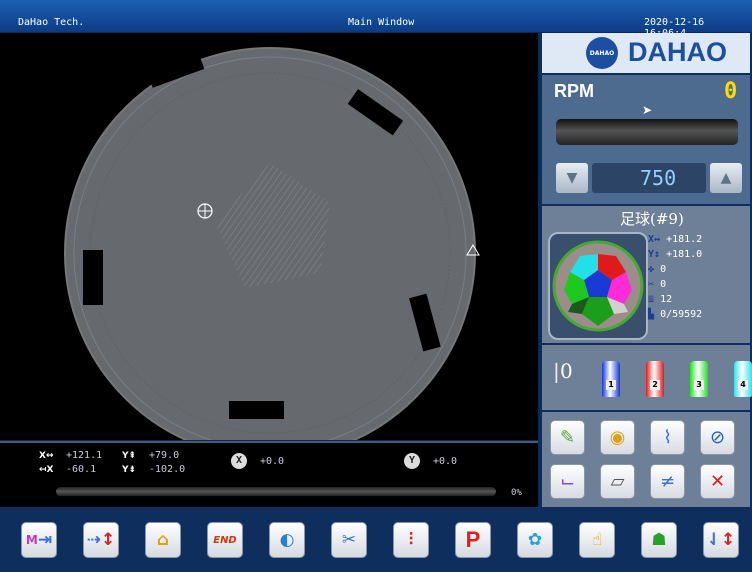 Image resolution: width=752 pixels, height=572 pixels. What do you see at coordinates (39, 540) in the screenshot?
I see `manual-color-change-icon: M ⇥` at bounding box center [39, 540].